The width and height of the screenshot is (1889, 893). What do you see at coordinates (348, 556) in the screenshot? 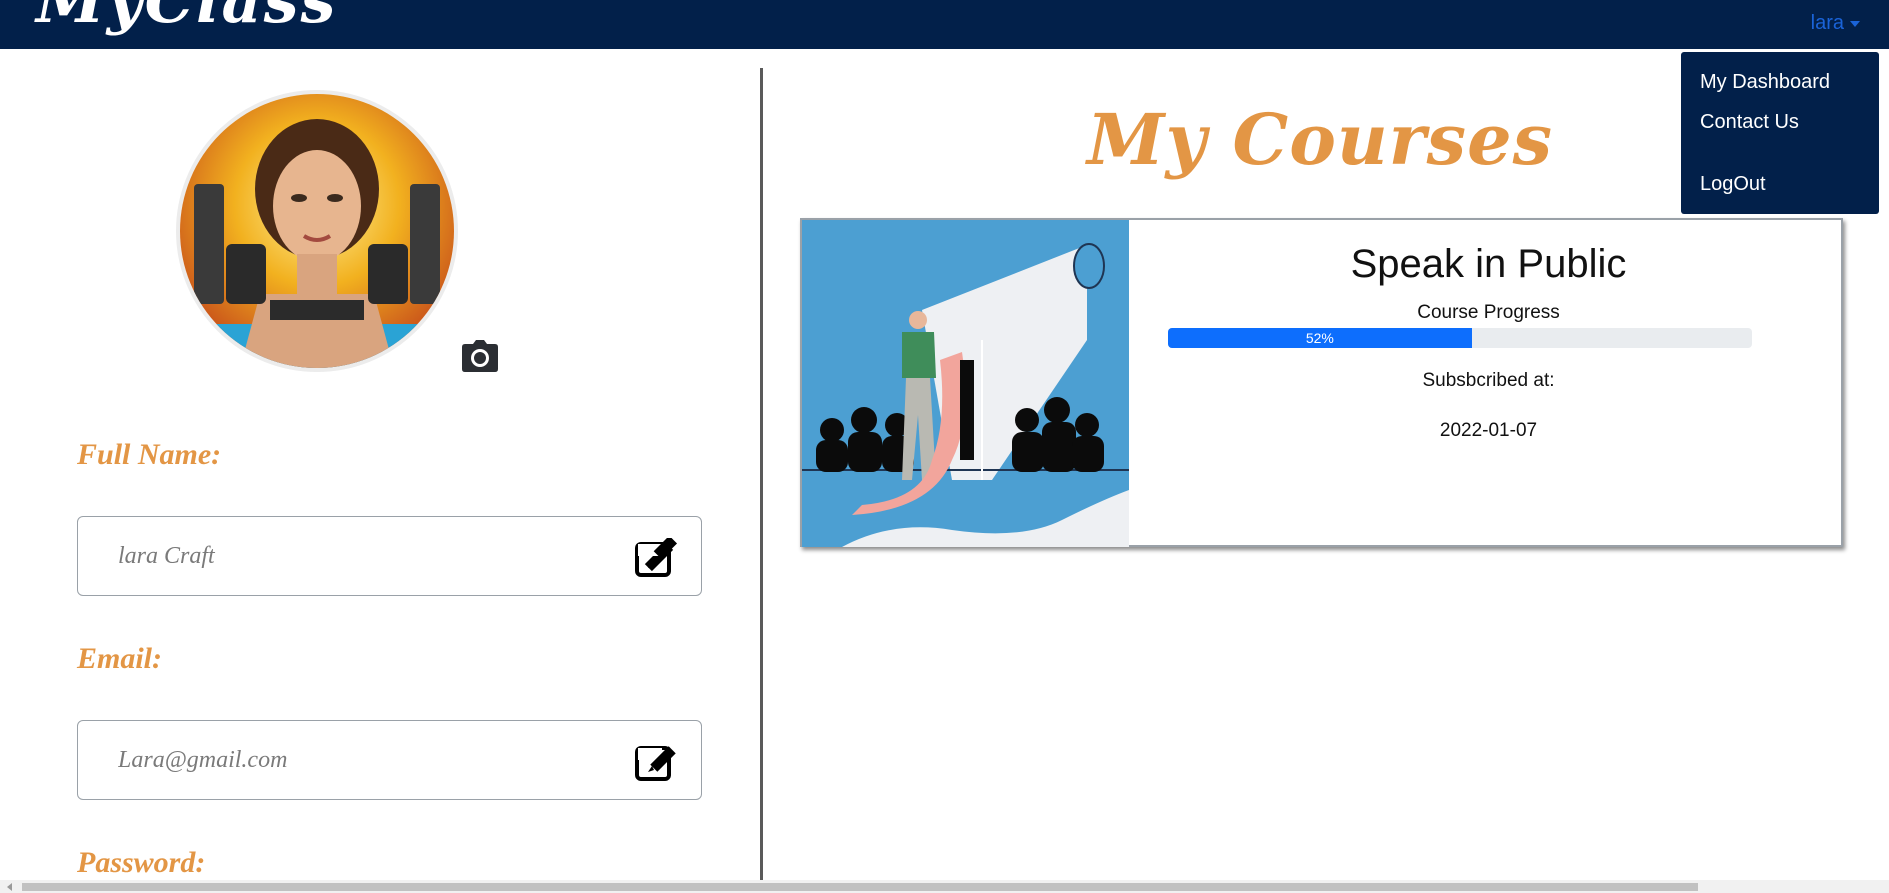
I see `full-name-input` at bounding box center [348, 556].